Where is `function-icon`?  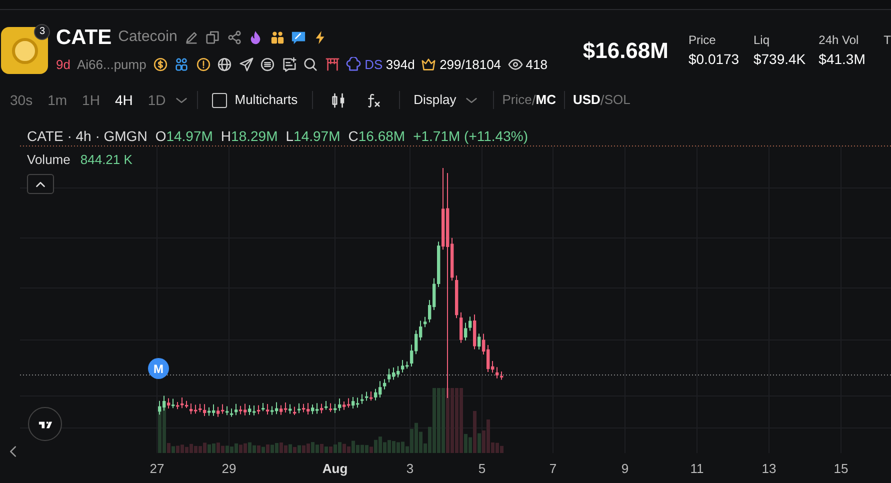 function-icon is located at coordinates (373, 100).